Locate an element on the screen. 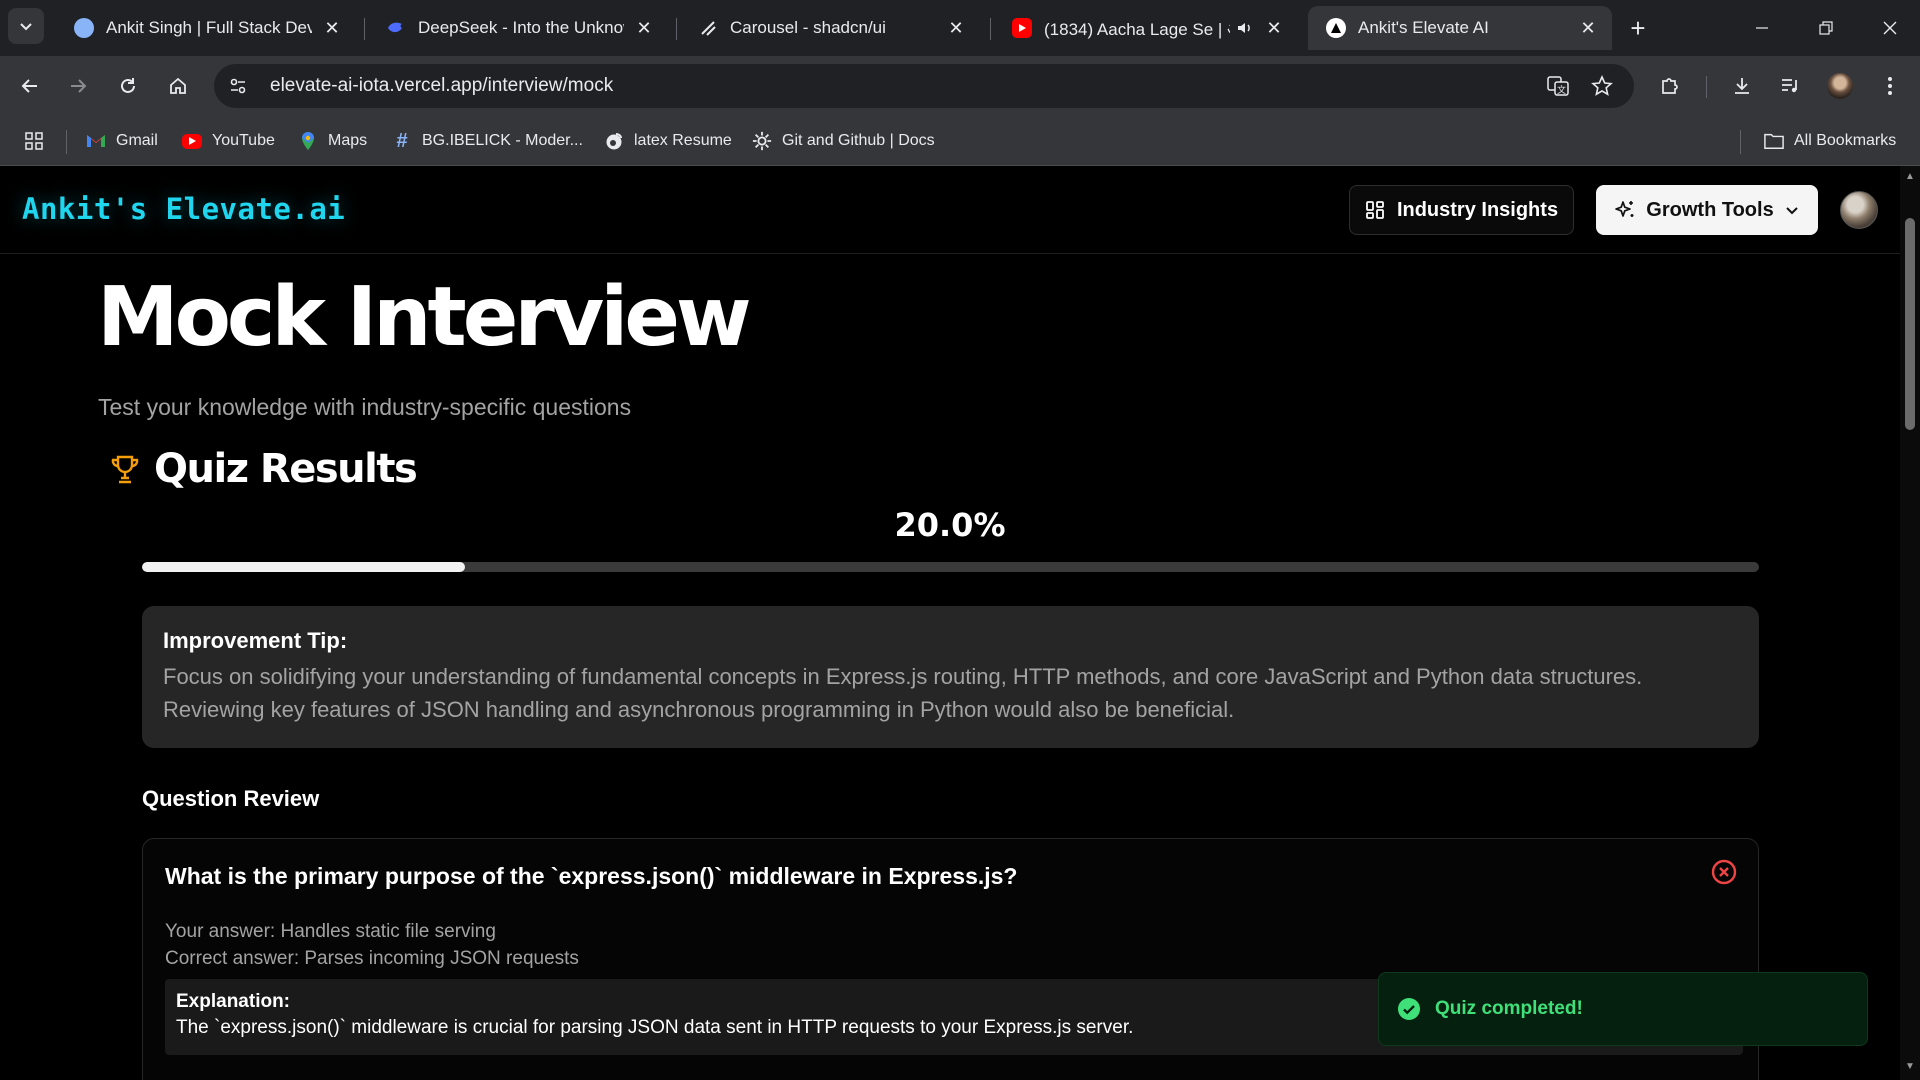 The height and width of the screenshot is (1080, 1920). reload-icon is located at coordinates (128, 85).